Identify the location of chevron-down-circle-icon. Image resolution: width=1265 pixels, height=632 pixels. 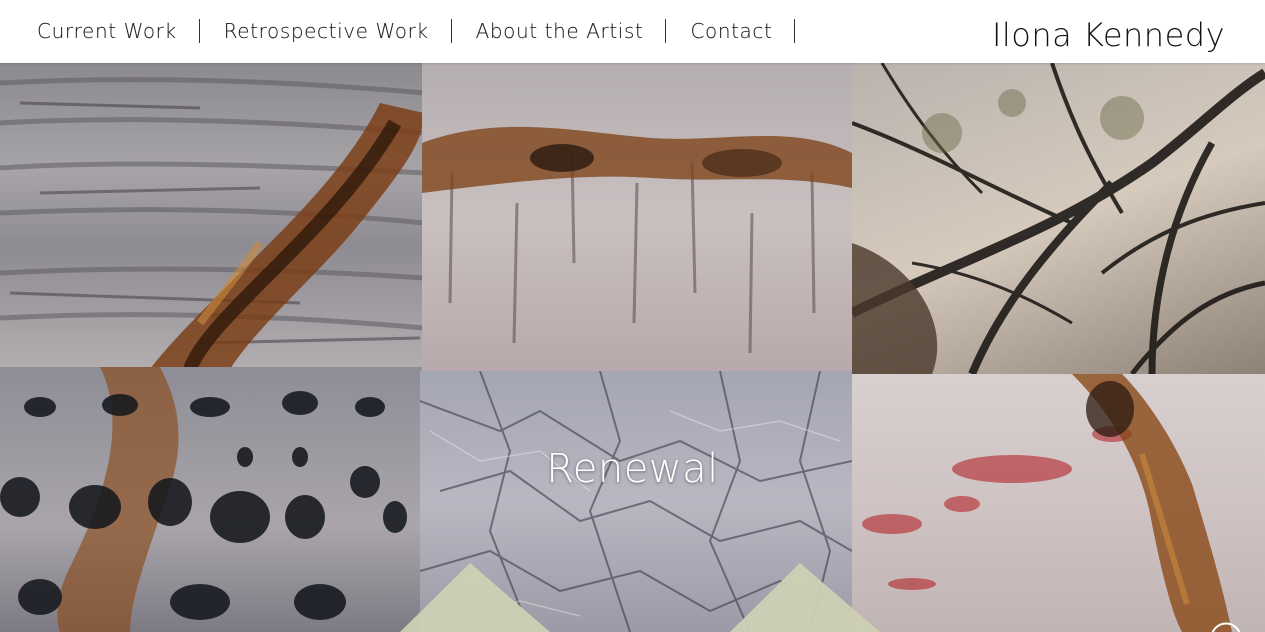
(1226, 627).